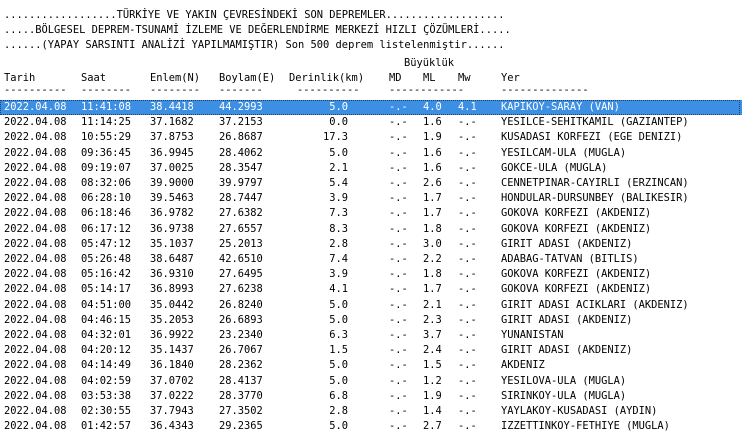 Image resolution: width=742 pixels, height=434 pixels. I want to click on cell-ml: 3.7, so click(432, 335).